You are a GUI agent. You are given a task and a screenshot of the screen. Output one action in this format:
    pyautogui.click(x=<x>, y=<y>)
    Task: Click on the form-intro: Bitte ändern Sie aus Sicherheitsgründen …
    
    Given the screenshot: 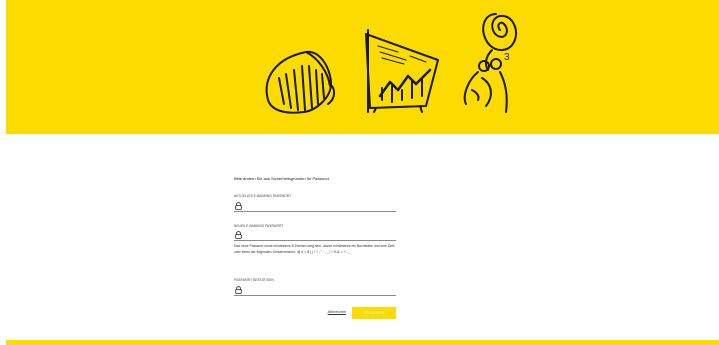 What is the action you would take?
    pyautogui.click(x=282, y=178)
    